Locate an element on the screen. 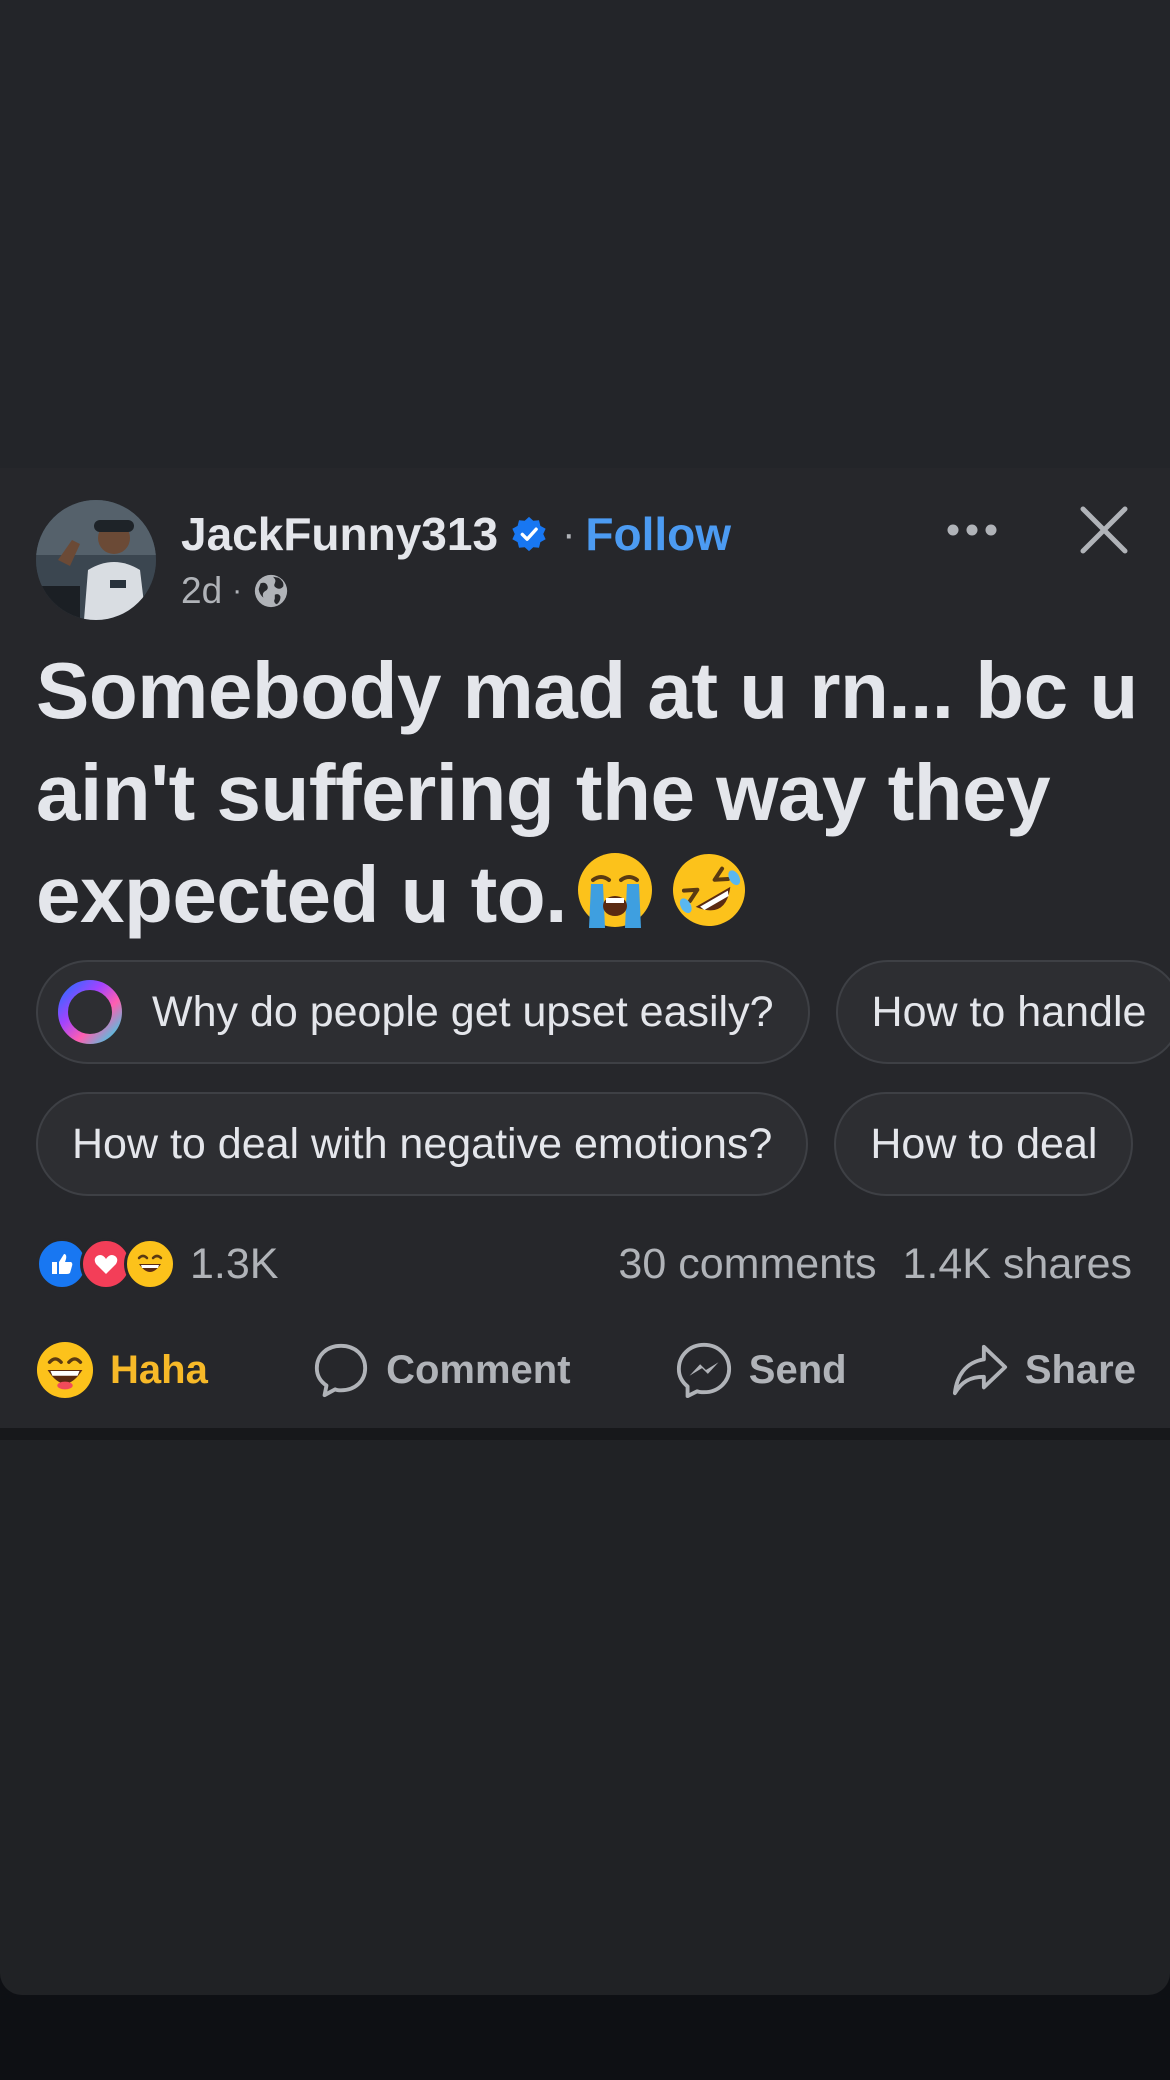 The height and width of the screenshot is (2080, 1170). meta-ai-icon is located at coordinates (90, 1012).